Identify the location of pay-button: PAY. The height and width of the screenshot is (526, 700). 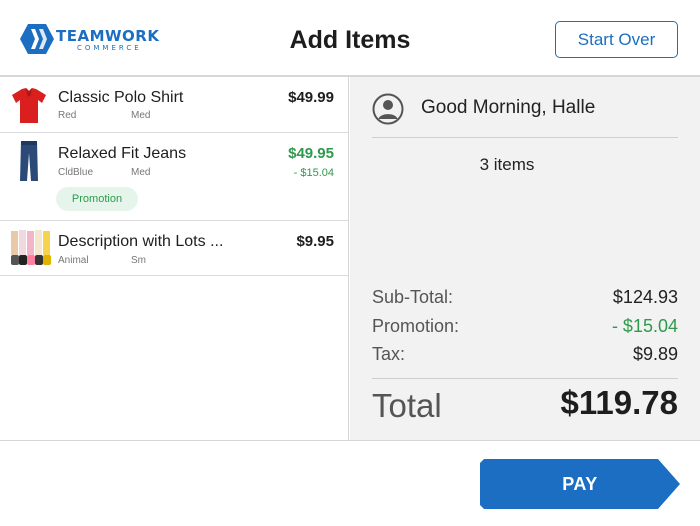
(580, 484).